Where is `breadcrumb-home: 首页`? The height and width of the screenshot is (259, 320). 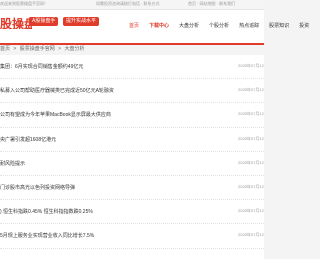 breadcrumb-home: 首页 is located at coordinates (5, 49).